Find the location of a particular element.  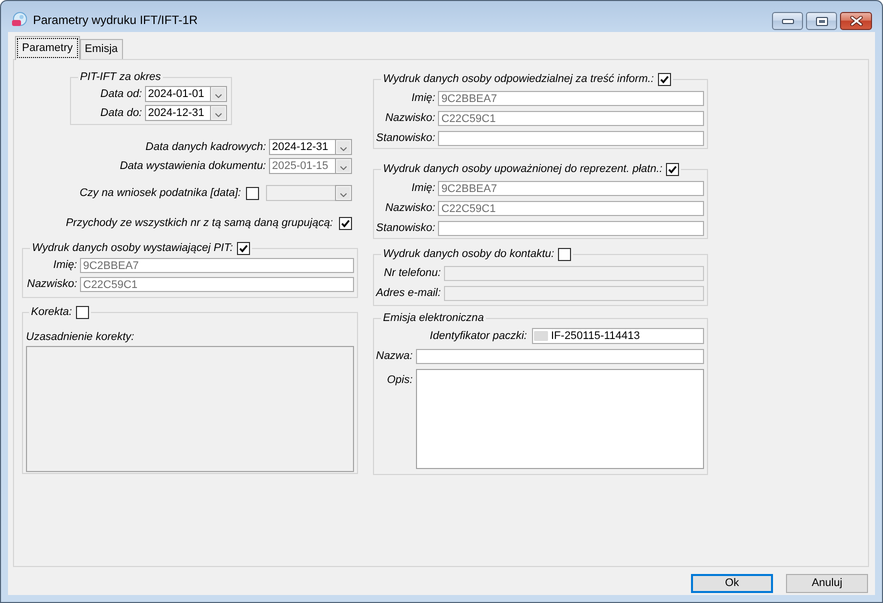

maximize-icon is located at coordinates (822, 21).